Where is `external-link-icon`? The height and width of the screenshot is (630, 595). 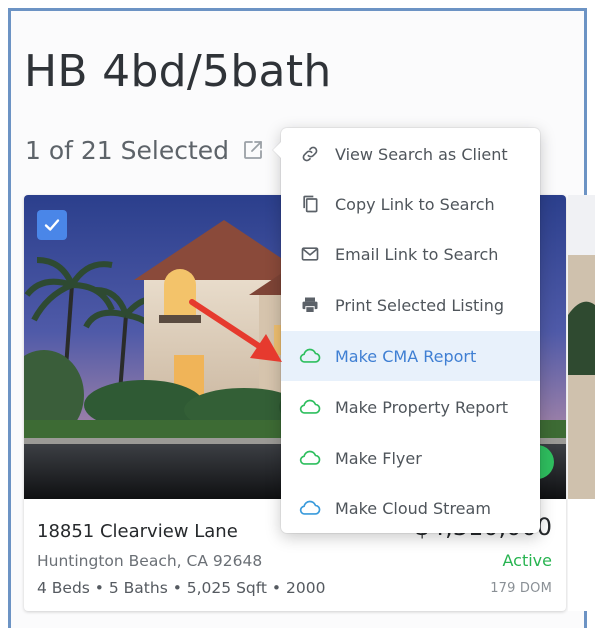
external-link-icon is located at coordinates (253, 150).